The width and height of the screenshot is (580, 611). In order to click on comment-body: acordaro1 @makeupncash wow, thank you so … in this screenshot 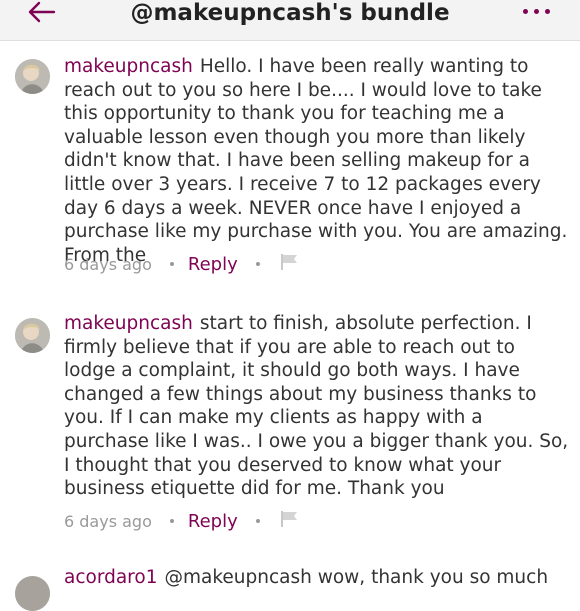, I will do `click(316, 578)`.